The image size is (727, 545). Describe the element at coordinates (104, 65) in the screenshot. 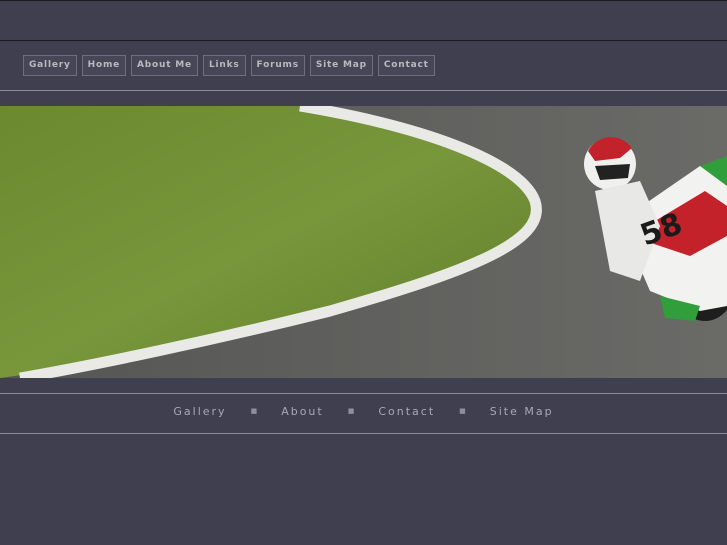

I see `nav-home-button: Home` at that location.